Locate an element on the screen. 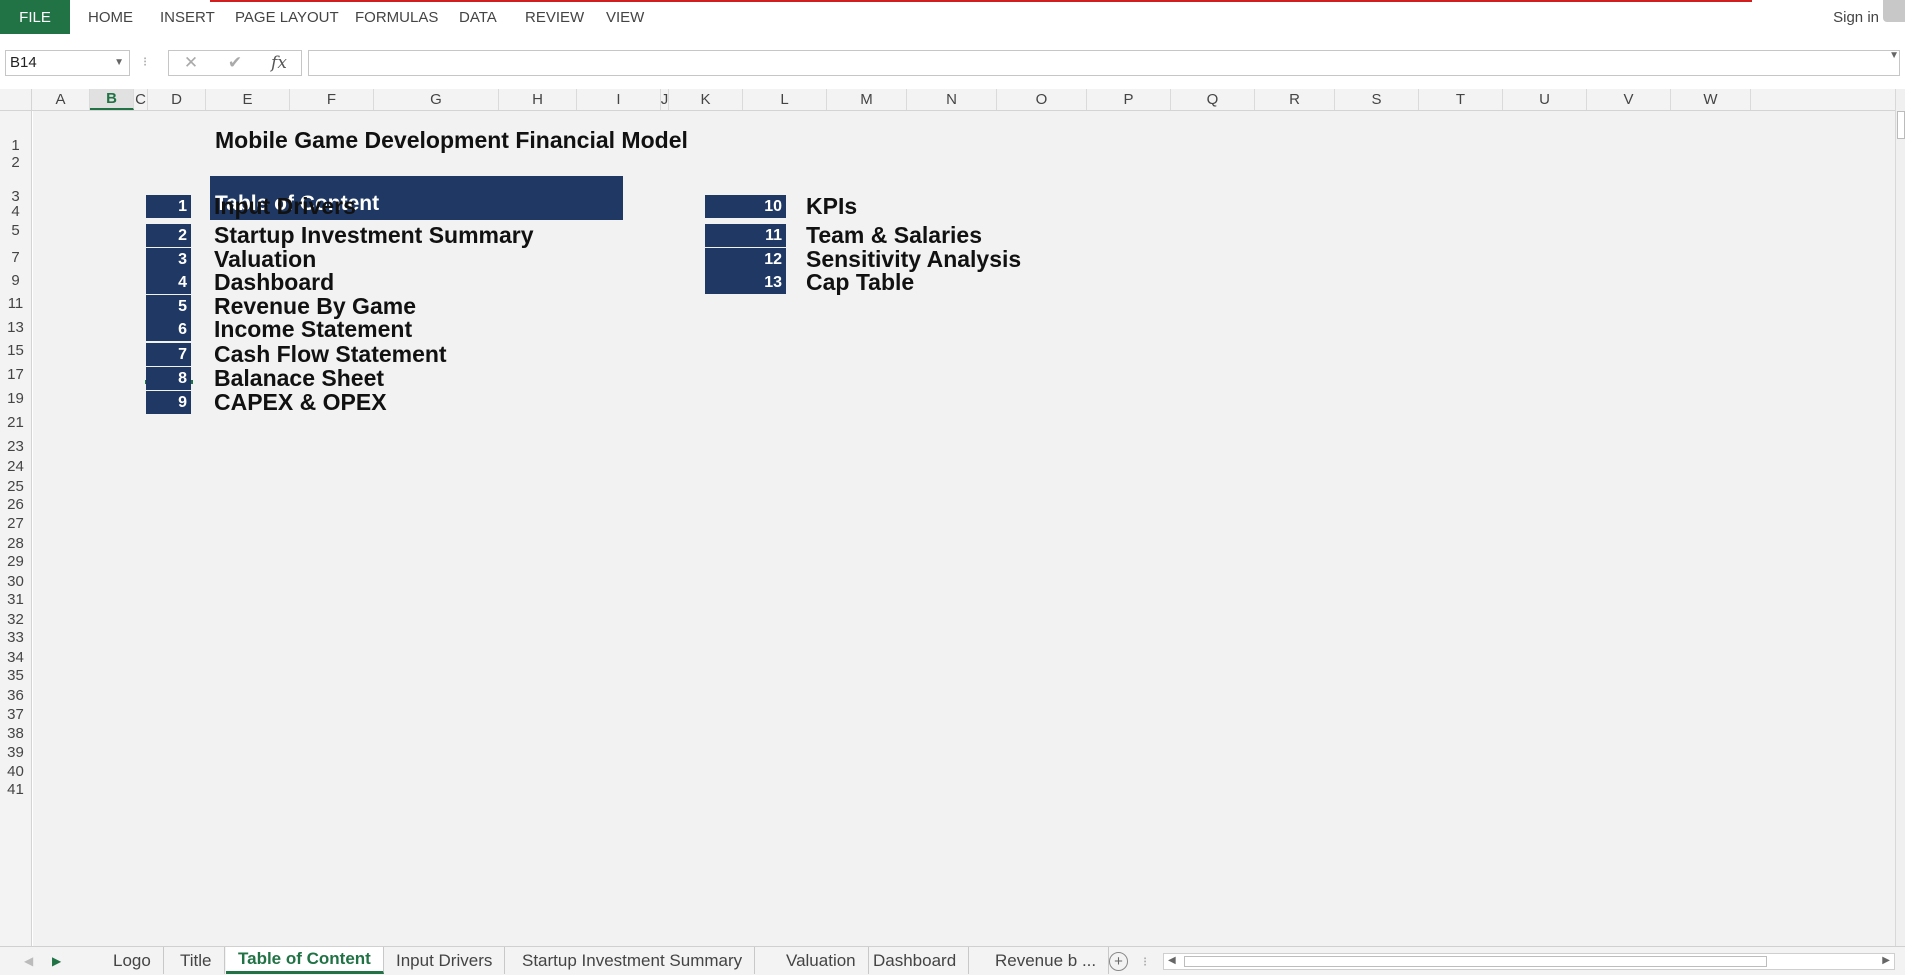  scroll-tabs-right-icon: ▶ is located at coordinates (56, 961).